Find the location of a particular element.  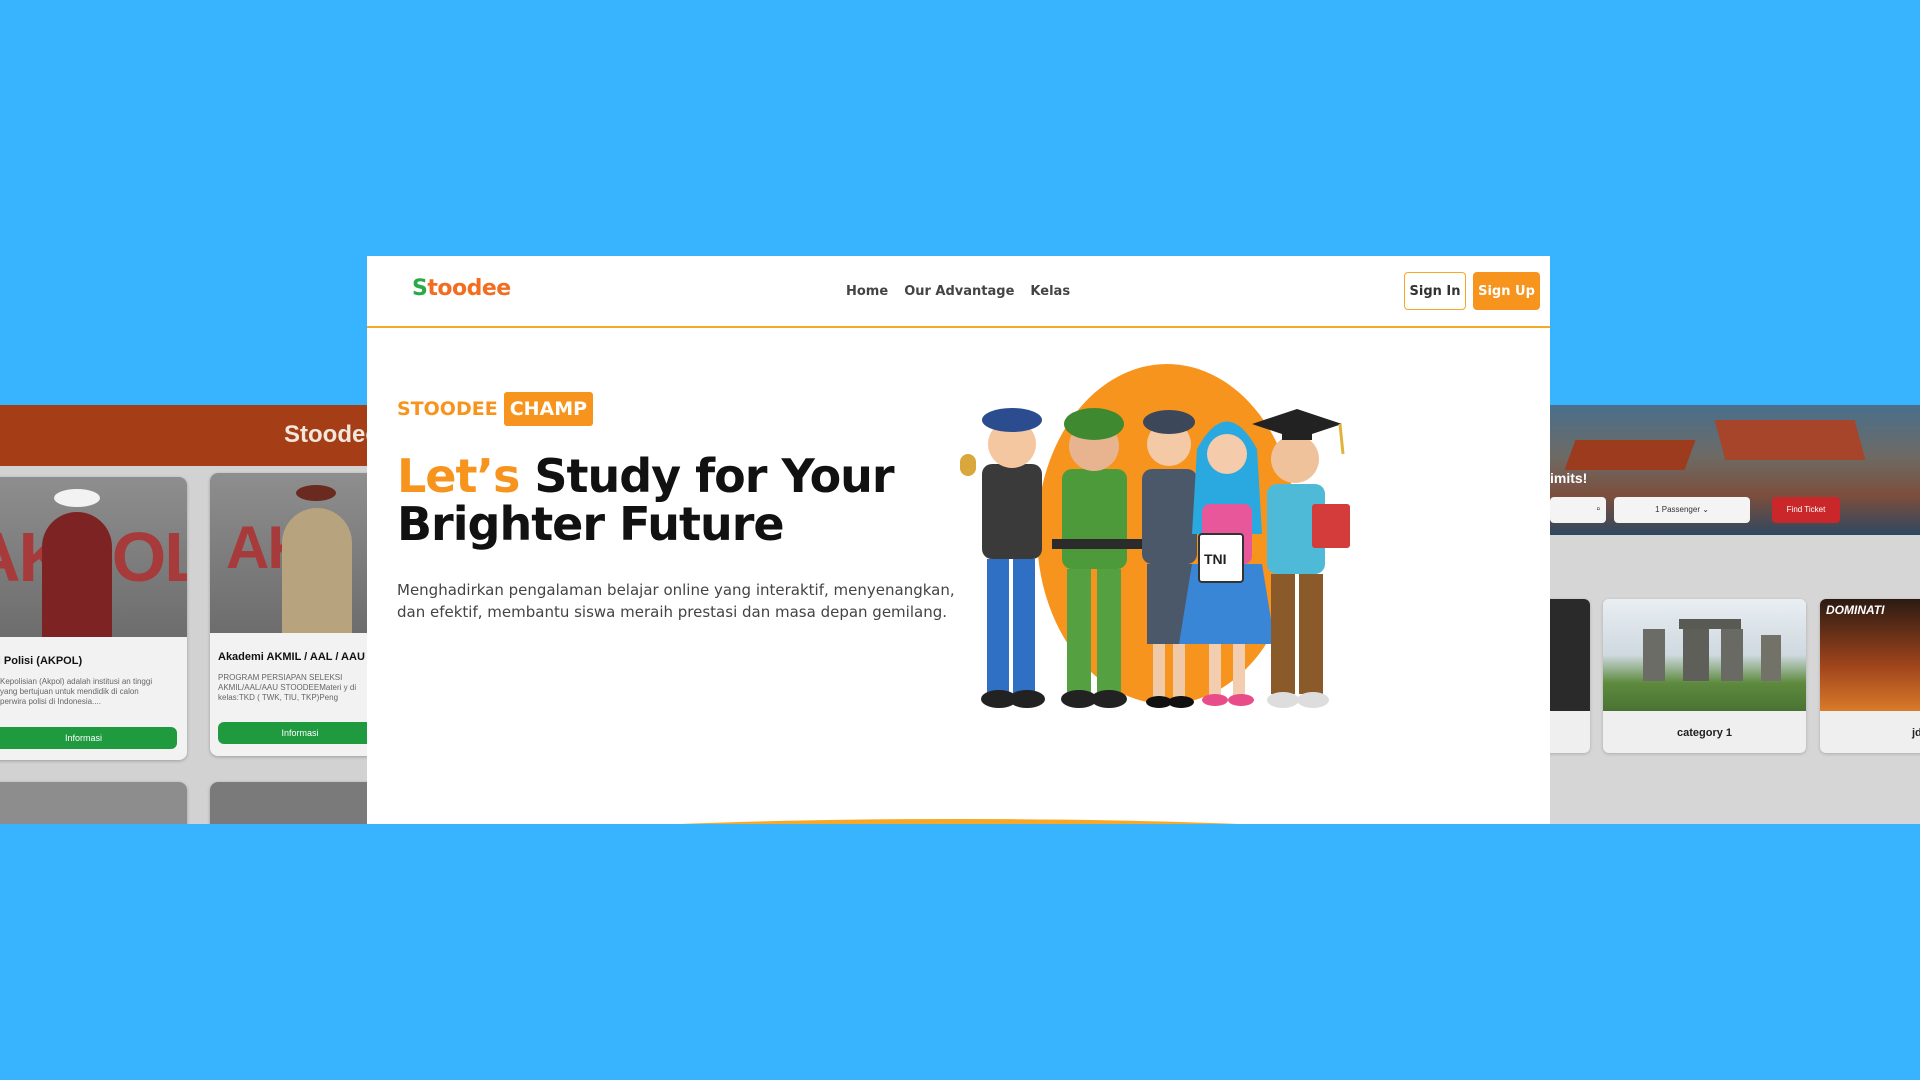

hero-roof-right is located at coordinates (1790, 440).